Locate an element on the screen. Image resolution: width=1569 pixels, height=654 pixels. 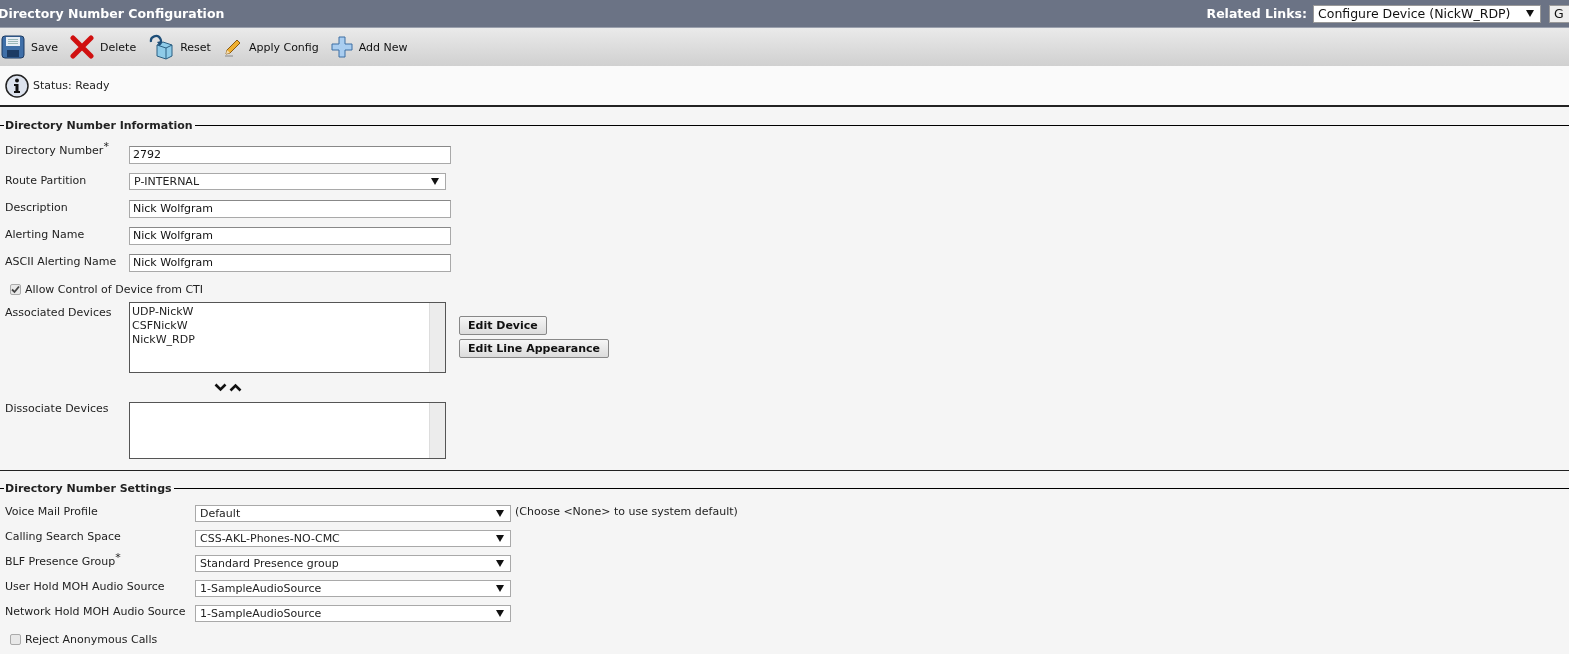
field-label: Voice Mail Profile is located at coordinates (51, 511).